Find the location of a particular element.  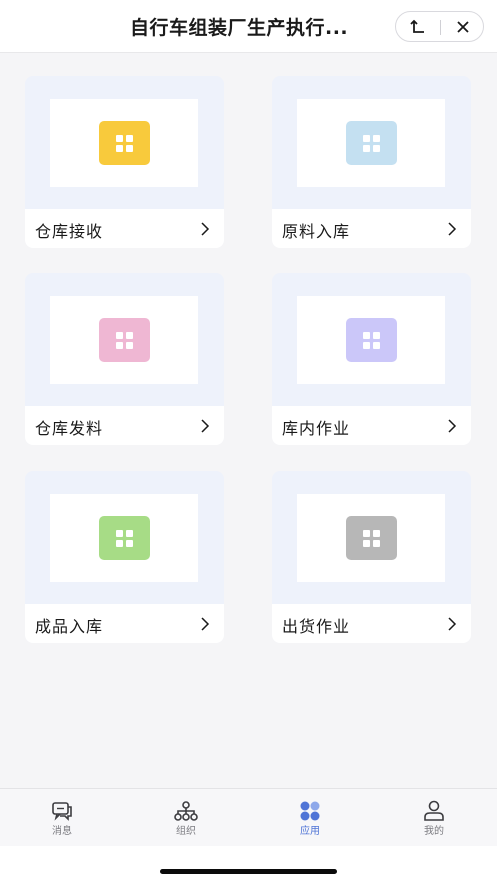

tab-messages: 消息 is located at coordinates (62, 818).